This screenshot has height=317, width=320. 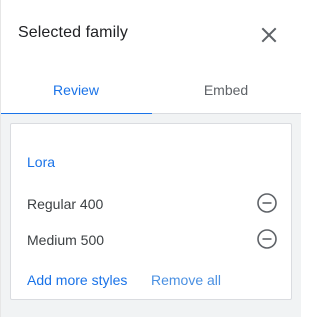 What do you see at coordinates (66, 240) in the screenshot?
I see `style-label: Medium 500` at bounding box center [66, 240].